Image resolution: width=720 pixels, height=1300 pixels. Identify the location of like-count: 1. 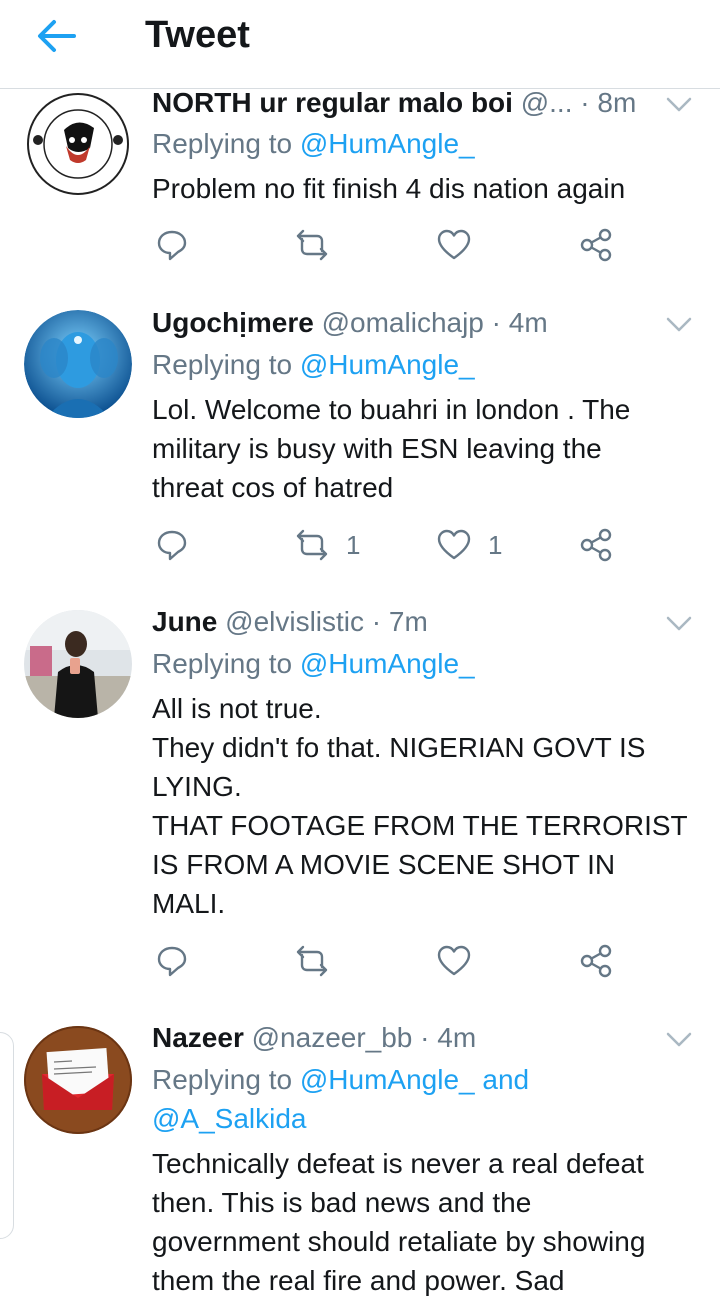
(495, 544).